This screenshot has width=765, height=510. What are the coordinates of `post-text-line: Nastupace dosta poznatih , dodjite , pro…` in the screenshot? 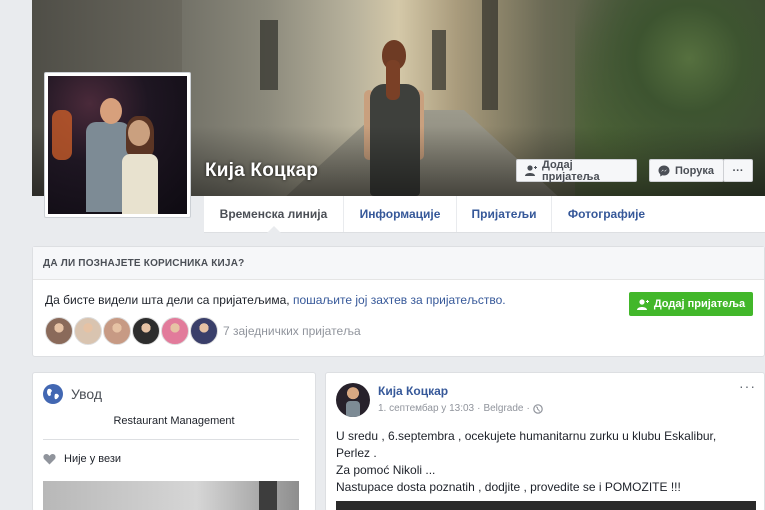 It's located at (508, 487).